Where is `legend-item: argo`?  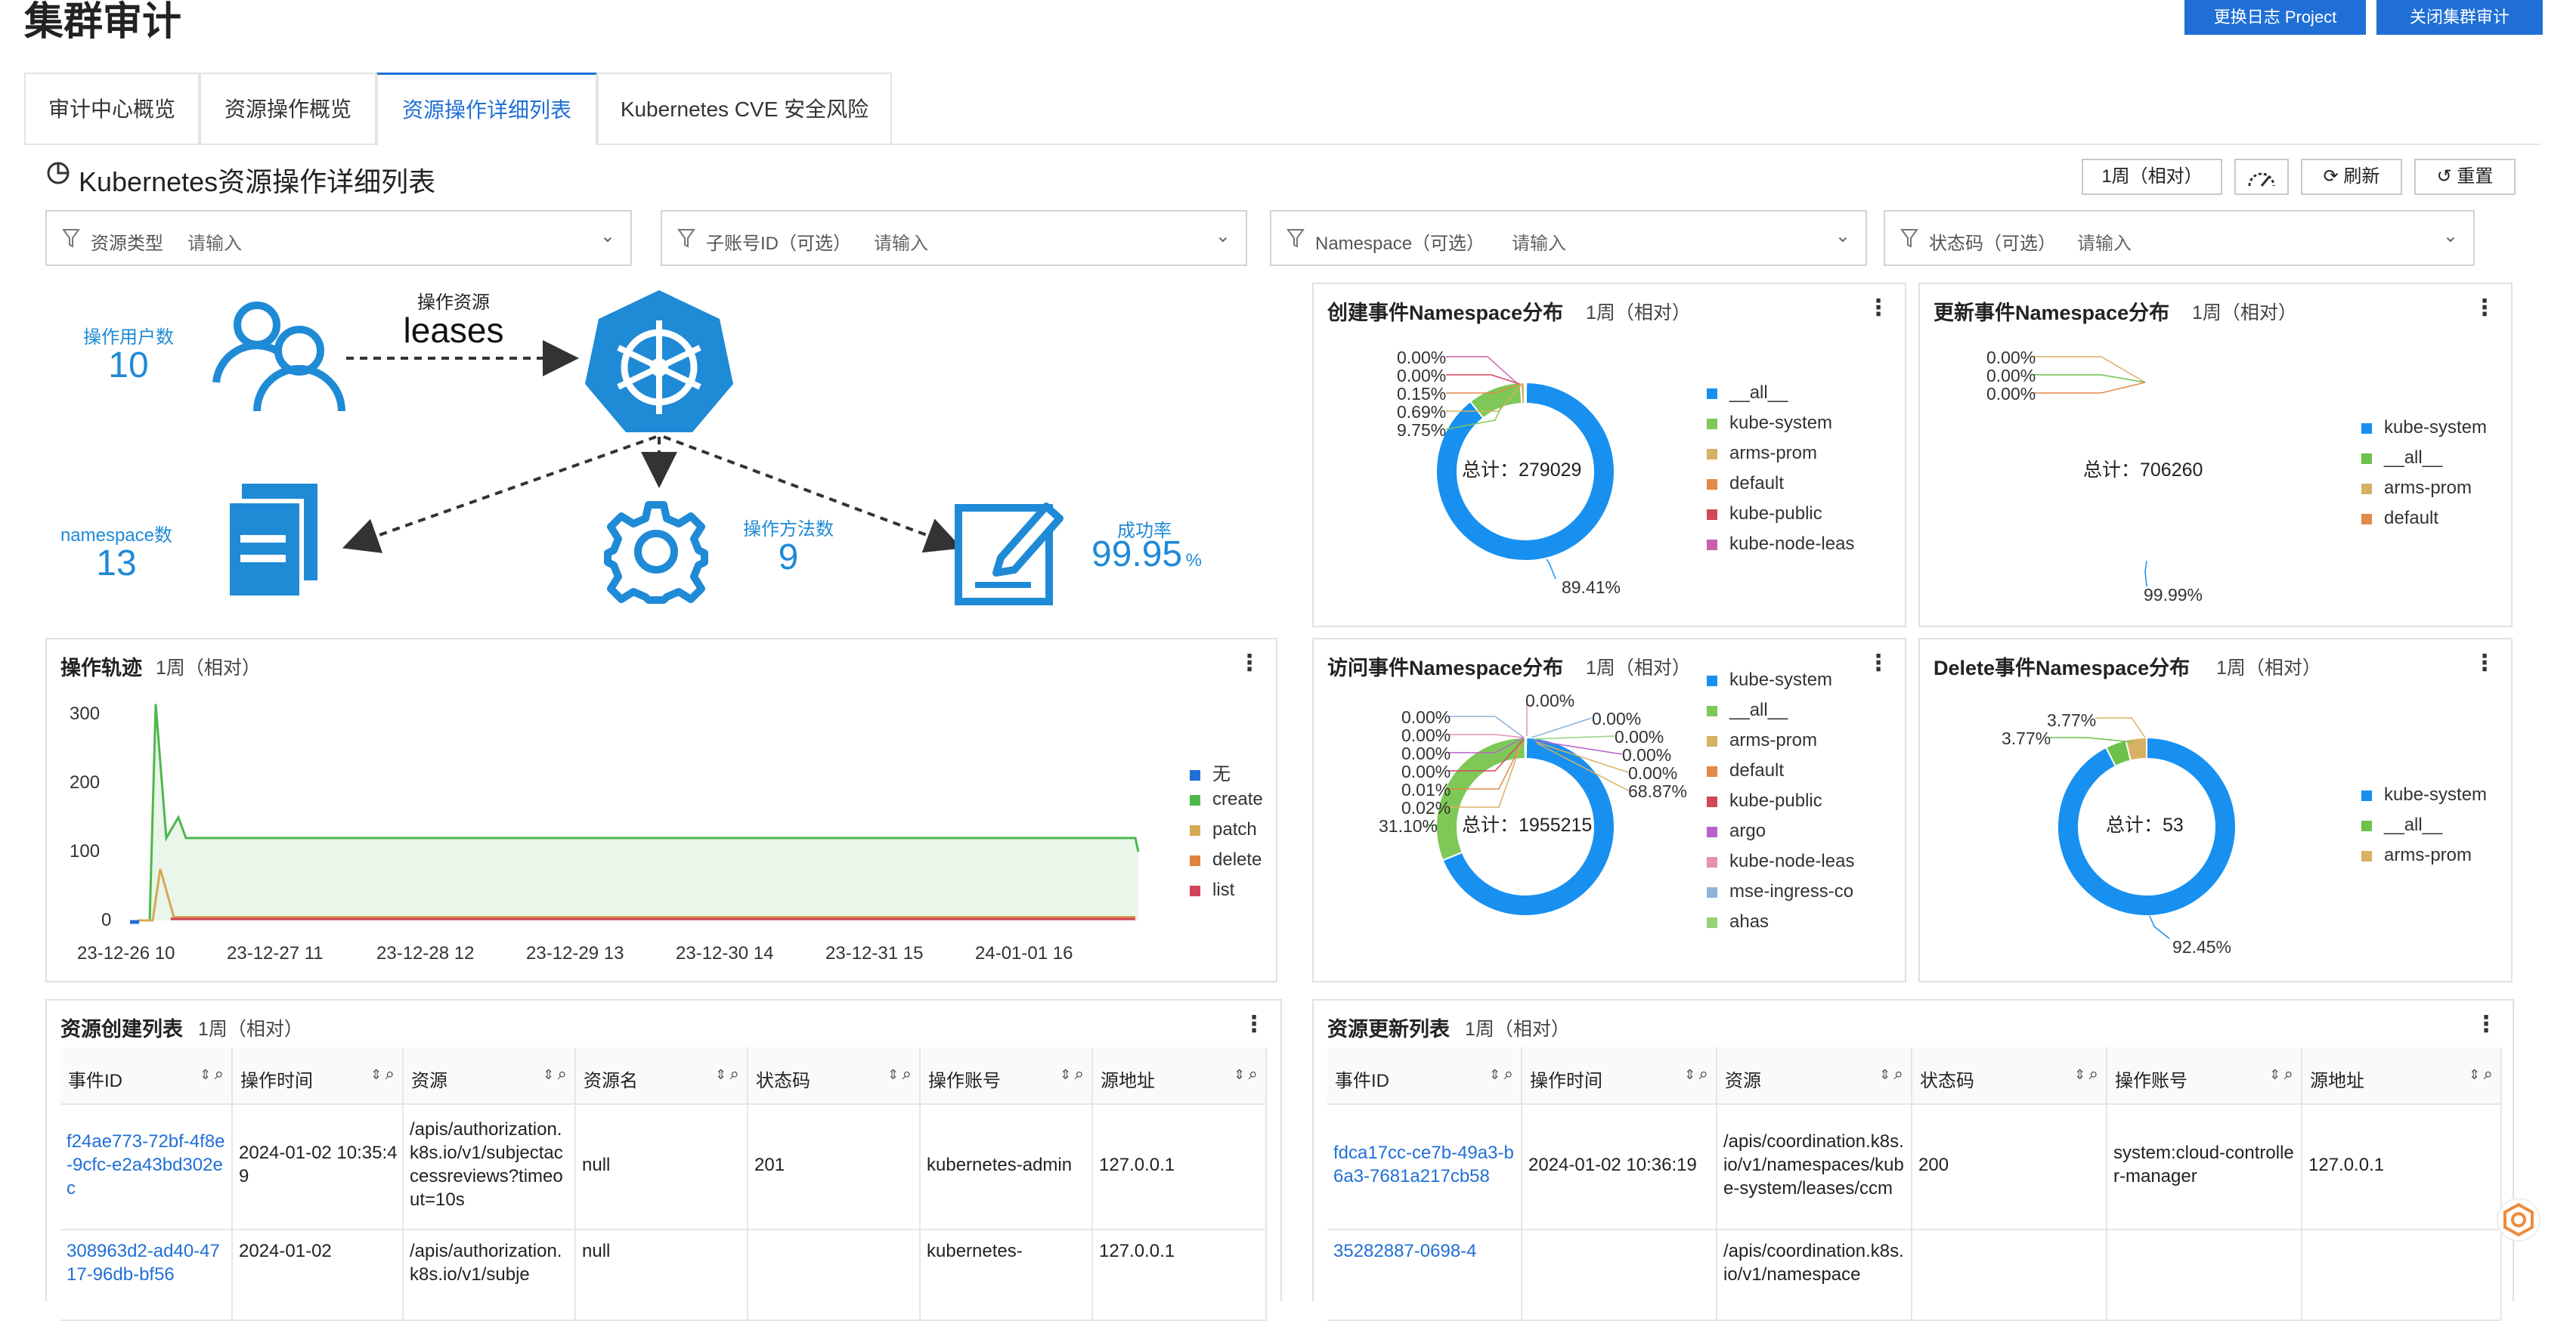 legend-item: argo is located at coordinates (1736, 831).